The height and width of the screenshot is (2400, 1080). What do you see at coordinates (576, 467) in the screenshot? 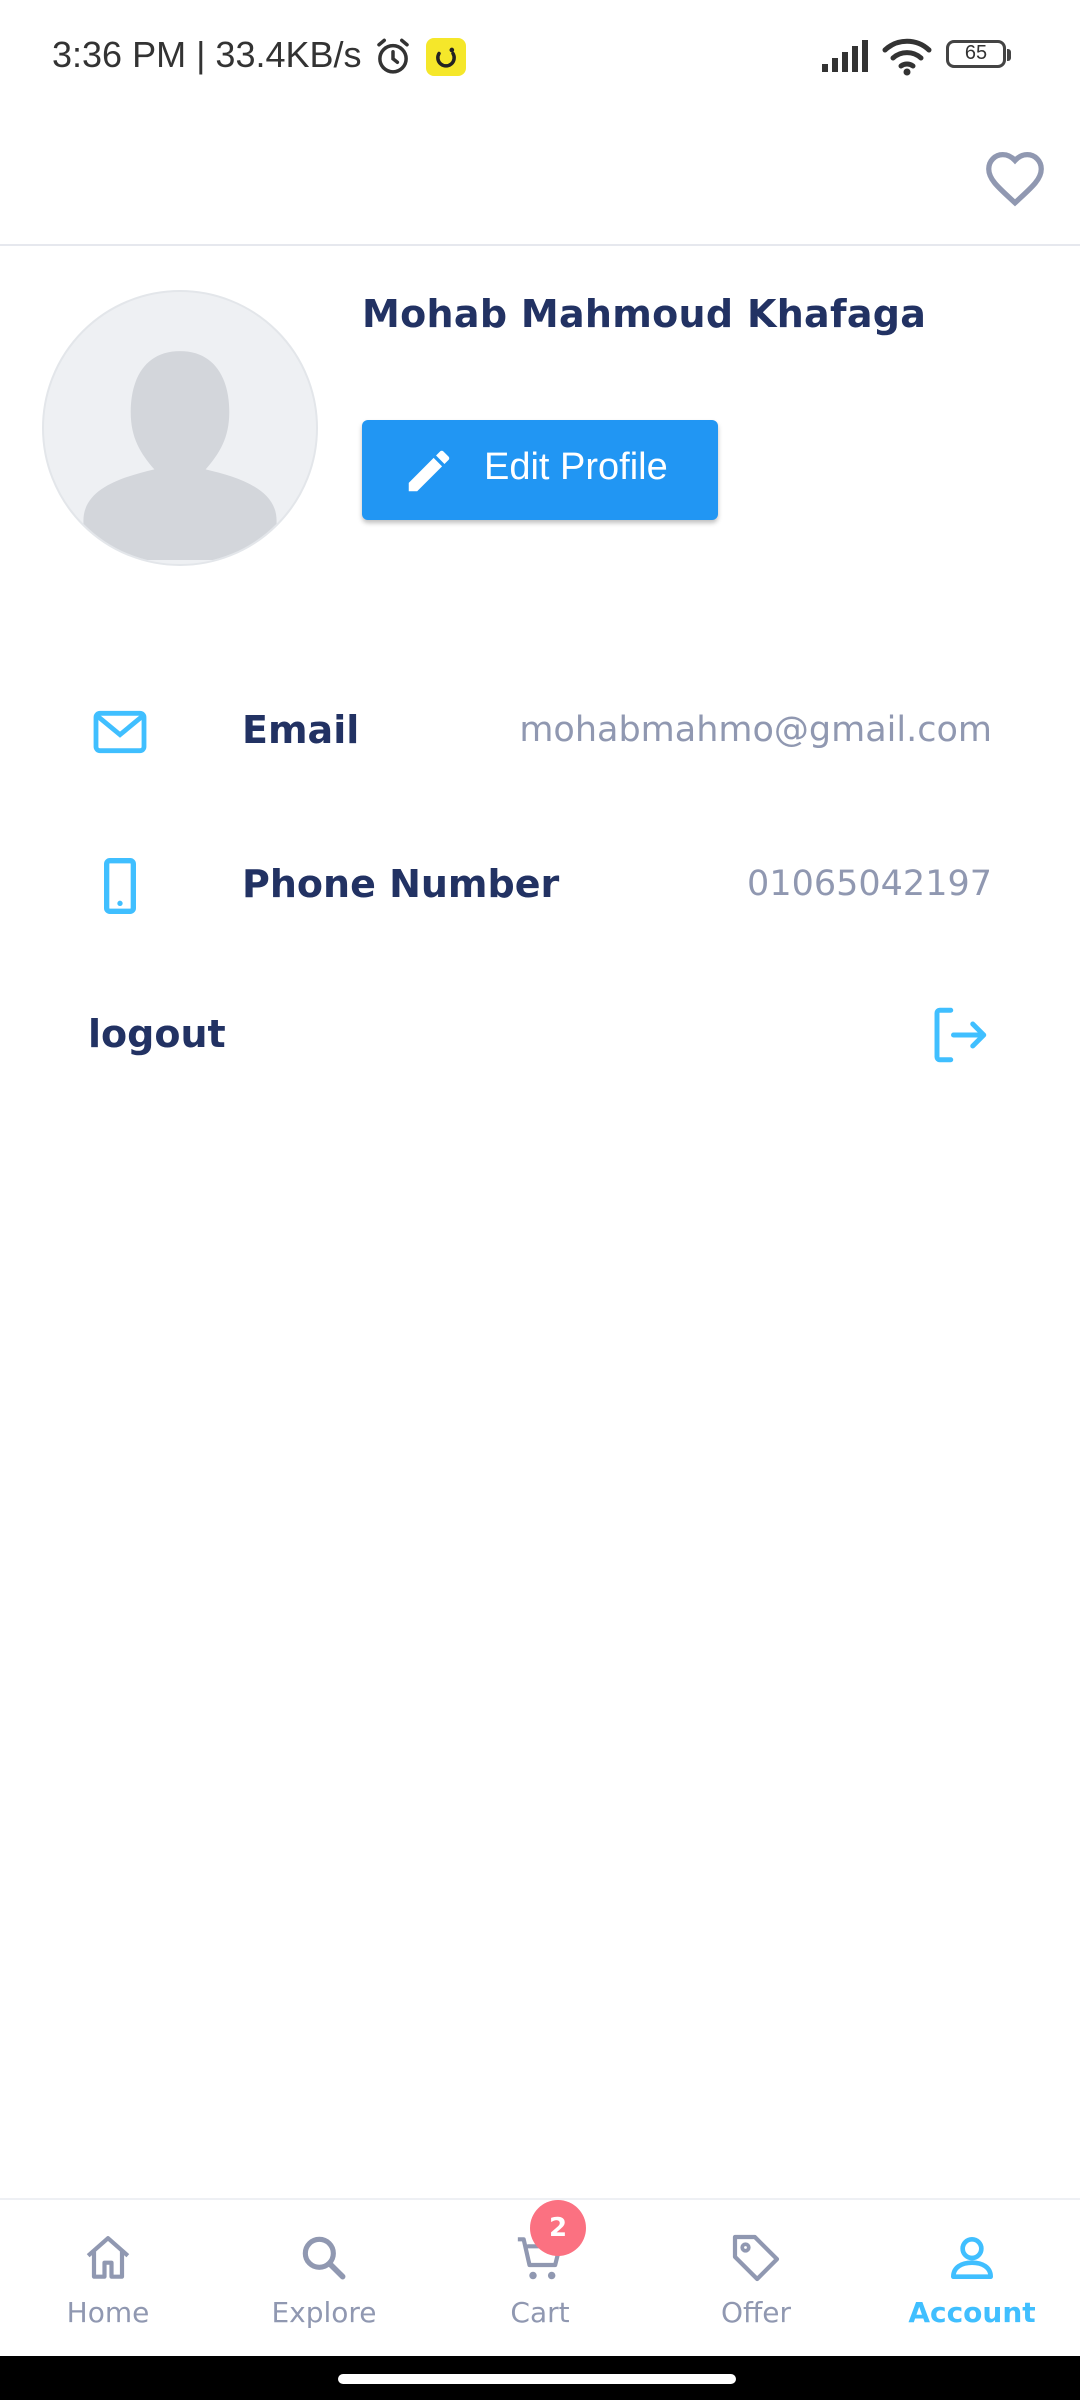
I see `edit-profile-label: Edit Profile` at bounding box center [576, 467].